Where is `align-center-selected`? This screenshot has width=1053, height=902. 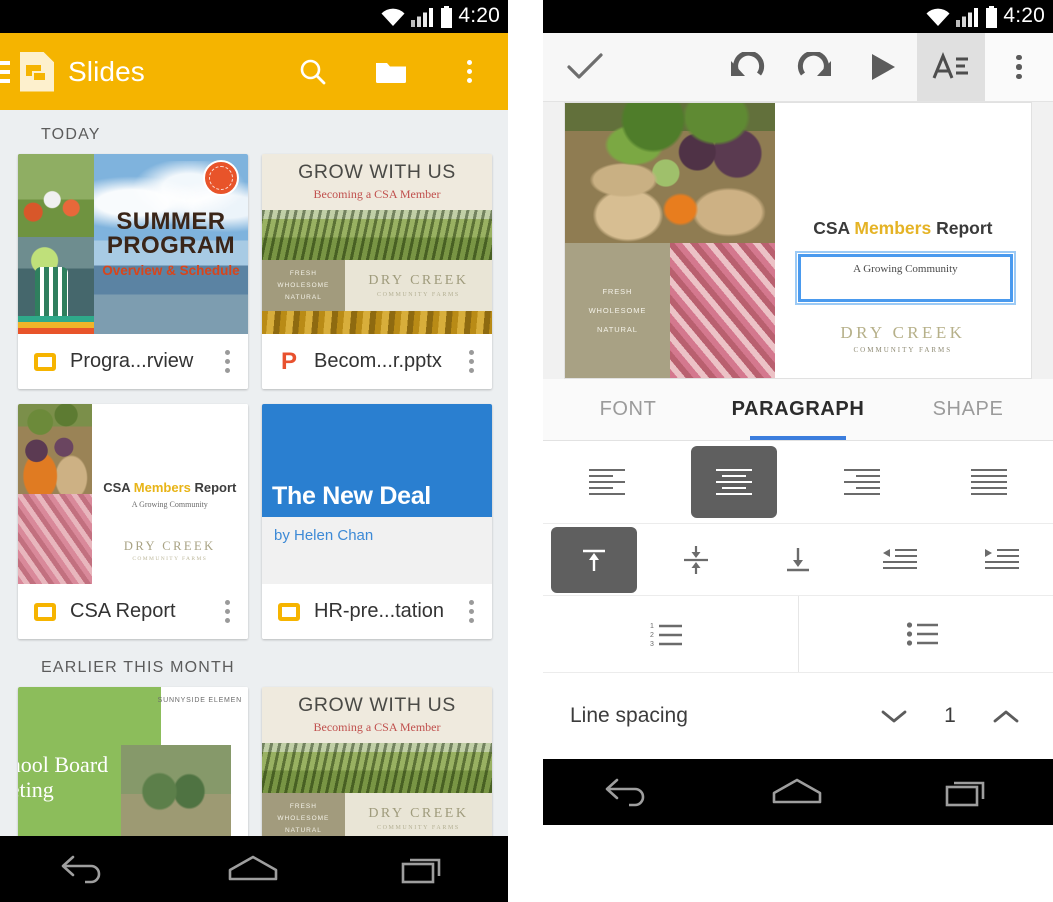 align-center-selected is located at coordinates (734, 482).